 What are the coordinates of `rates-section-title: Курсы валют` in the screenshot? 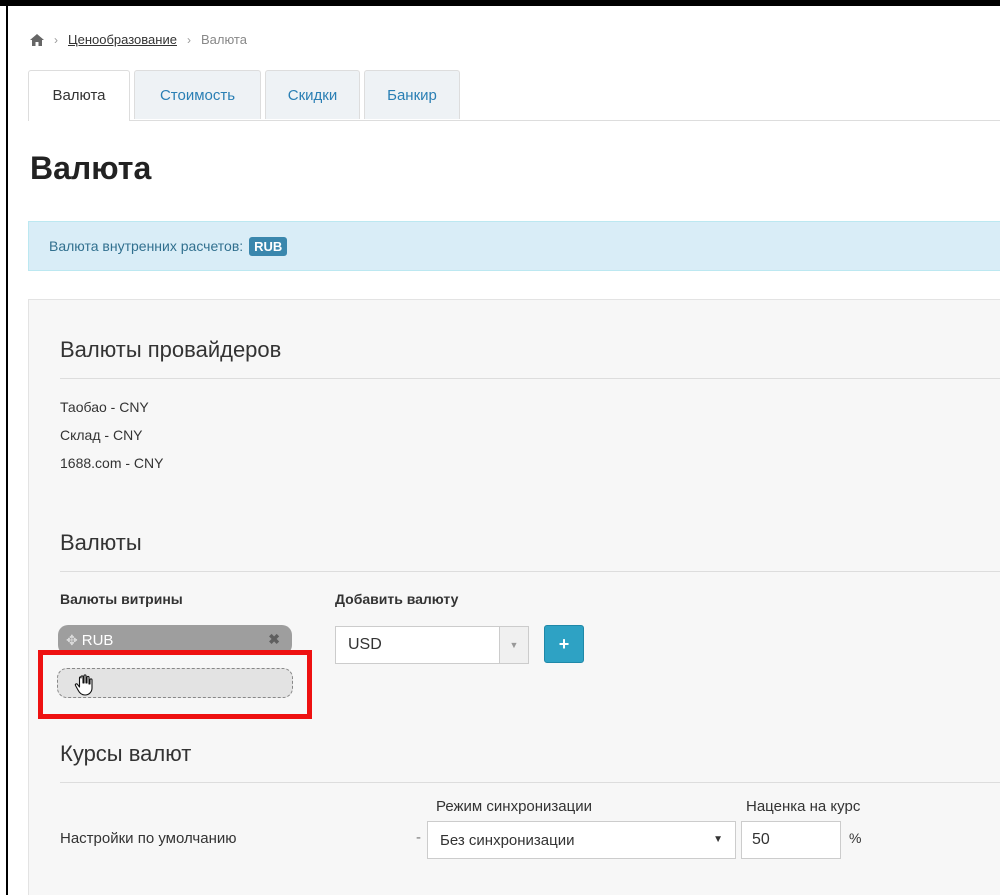 It's located at (126, 753).